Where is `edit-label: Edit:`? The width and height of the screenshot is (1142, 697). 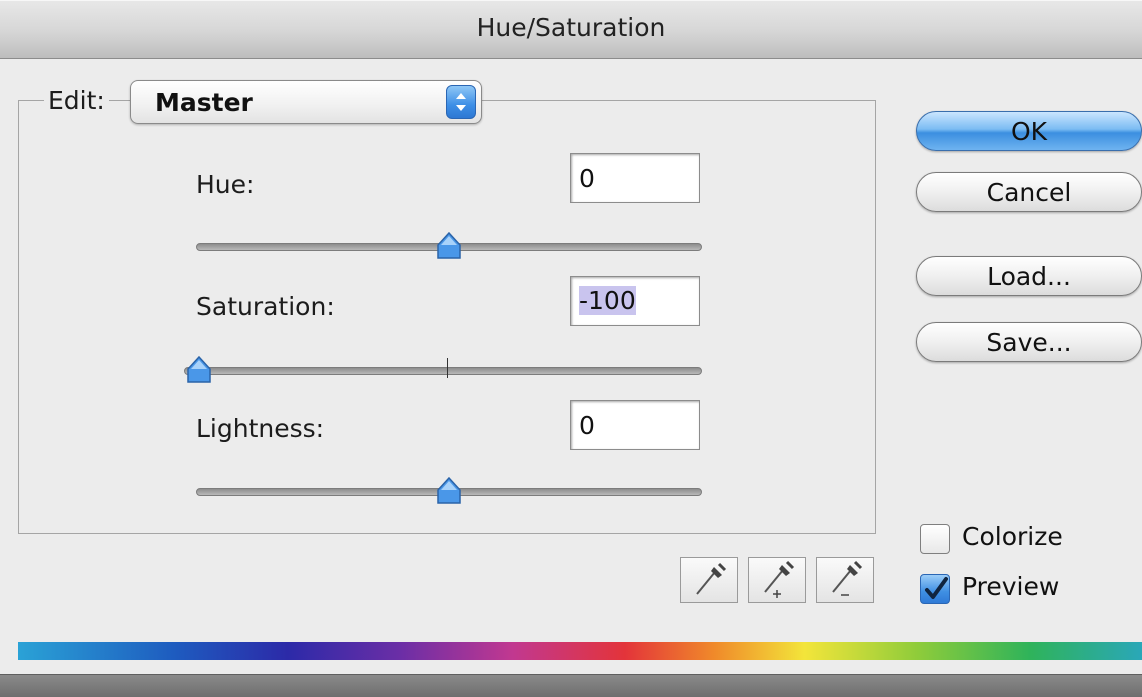 edit-label: Edit: is located at coordinates (76, 100).